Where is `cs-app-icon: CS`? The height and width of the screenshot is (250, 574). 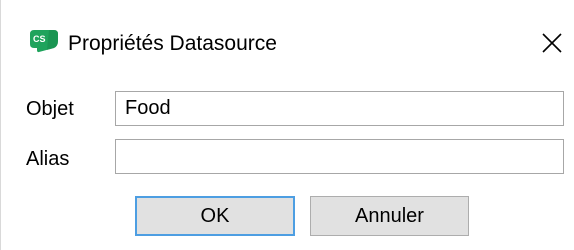 cs-app-icon: CS is located at coordinates (44, 41).